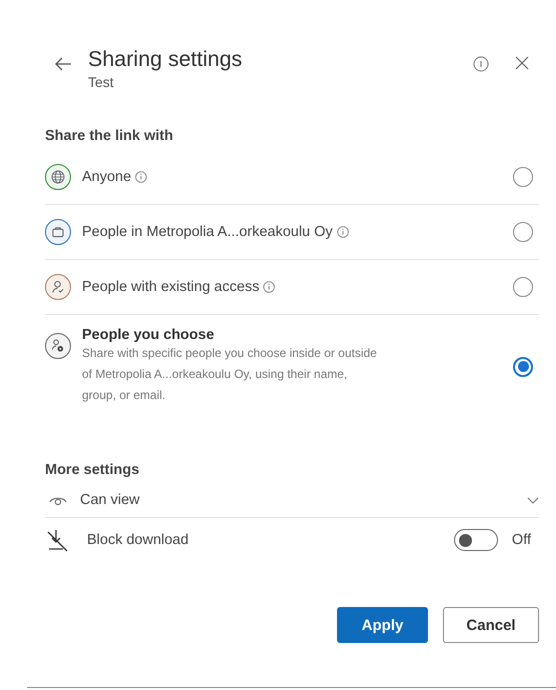 The image size is (556, 690). Describe the element at coordinates (207, 232) in the screenshot. I see `option-label: People in Metropolia A...orkeakoulu Oy` at that location.